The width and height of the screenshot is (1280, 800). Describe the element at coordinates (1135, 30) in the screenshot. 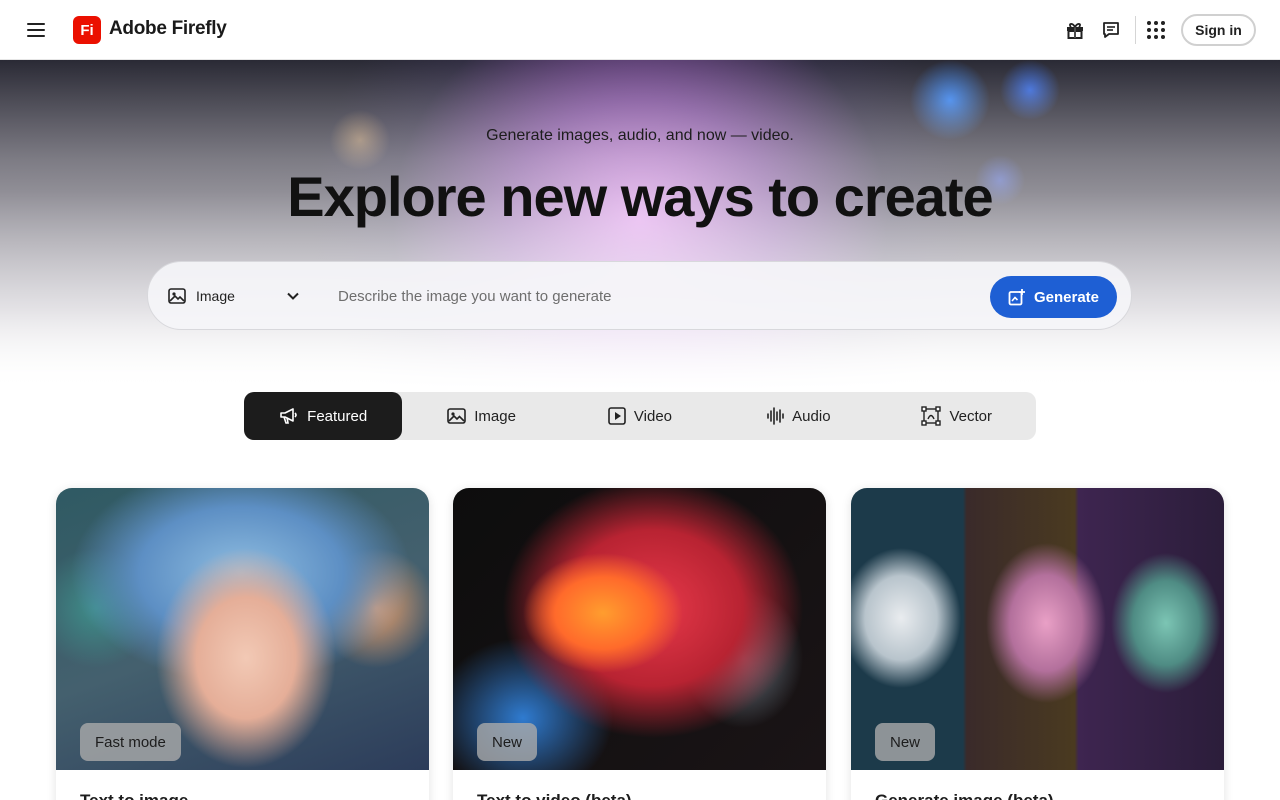

I see `header-divider` at that location.